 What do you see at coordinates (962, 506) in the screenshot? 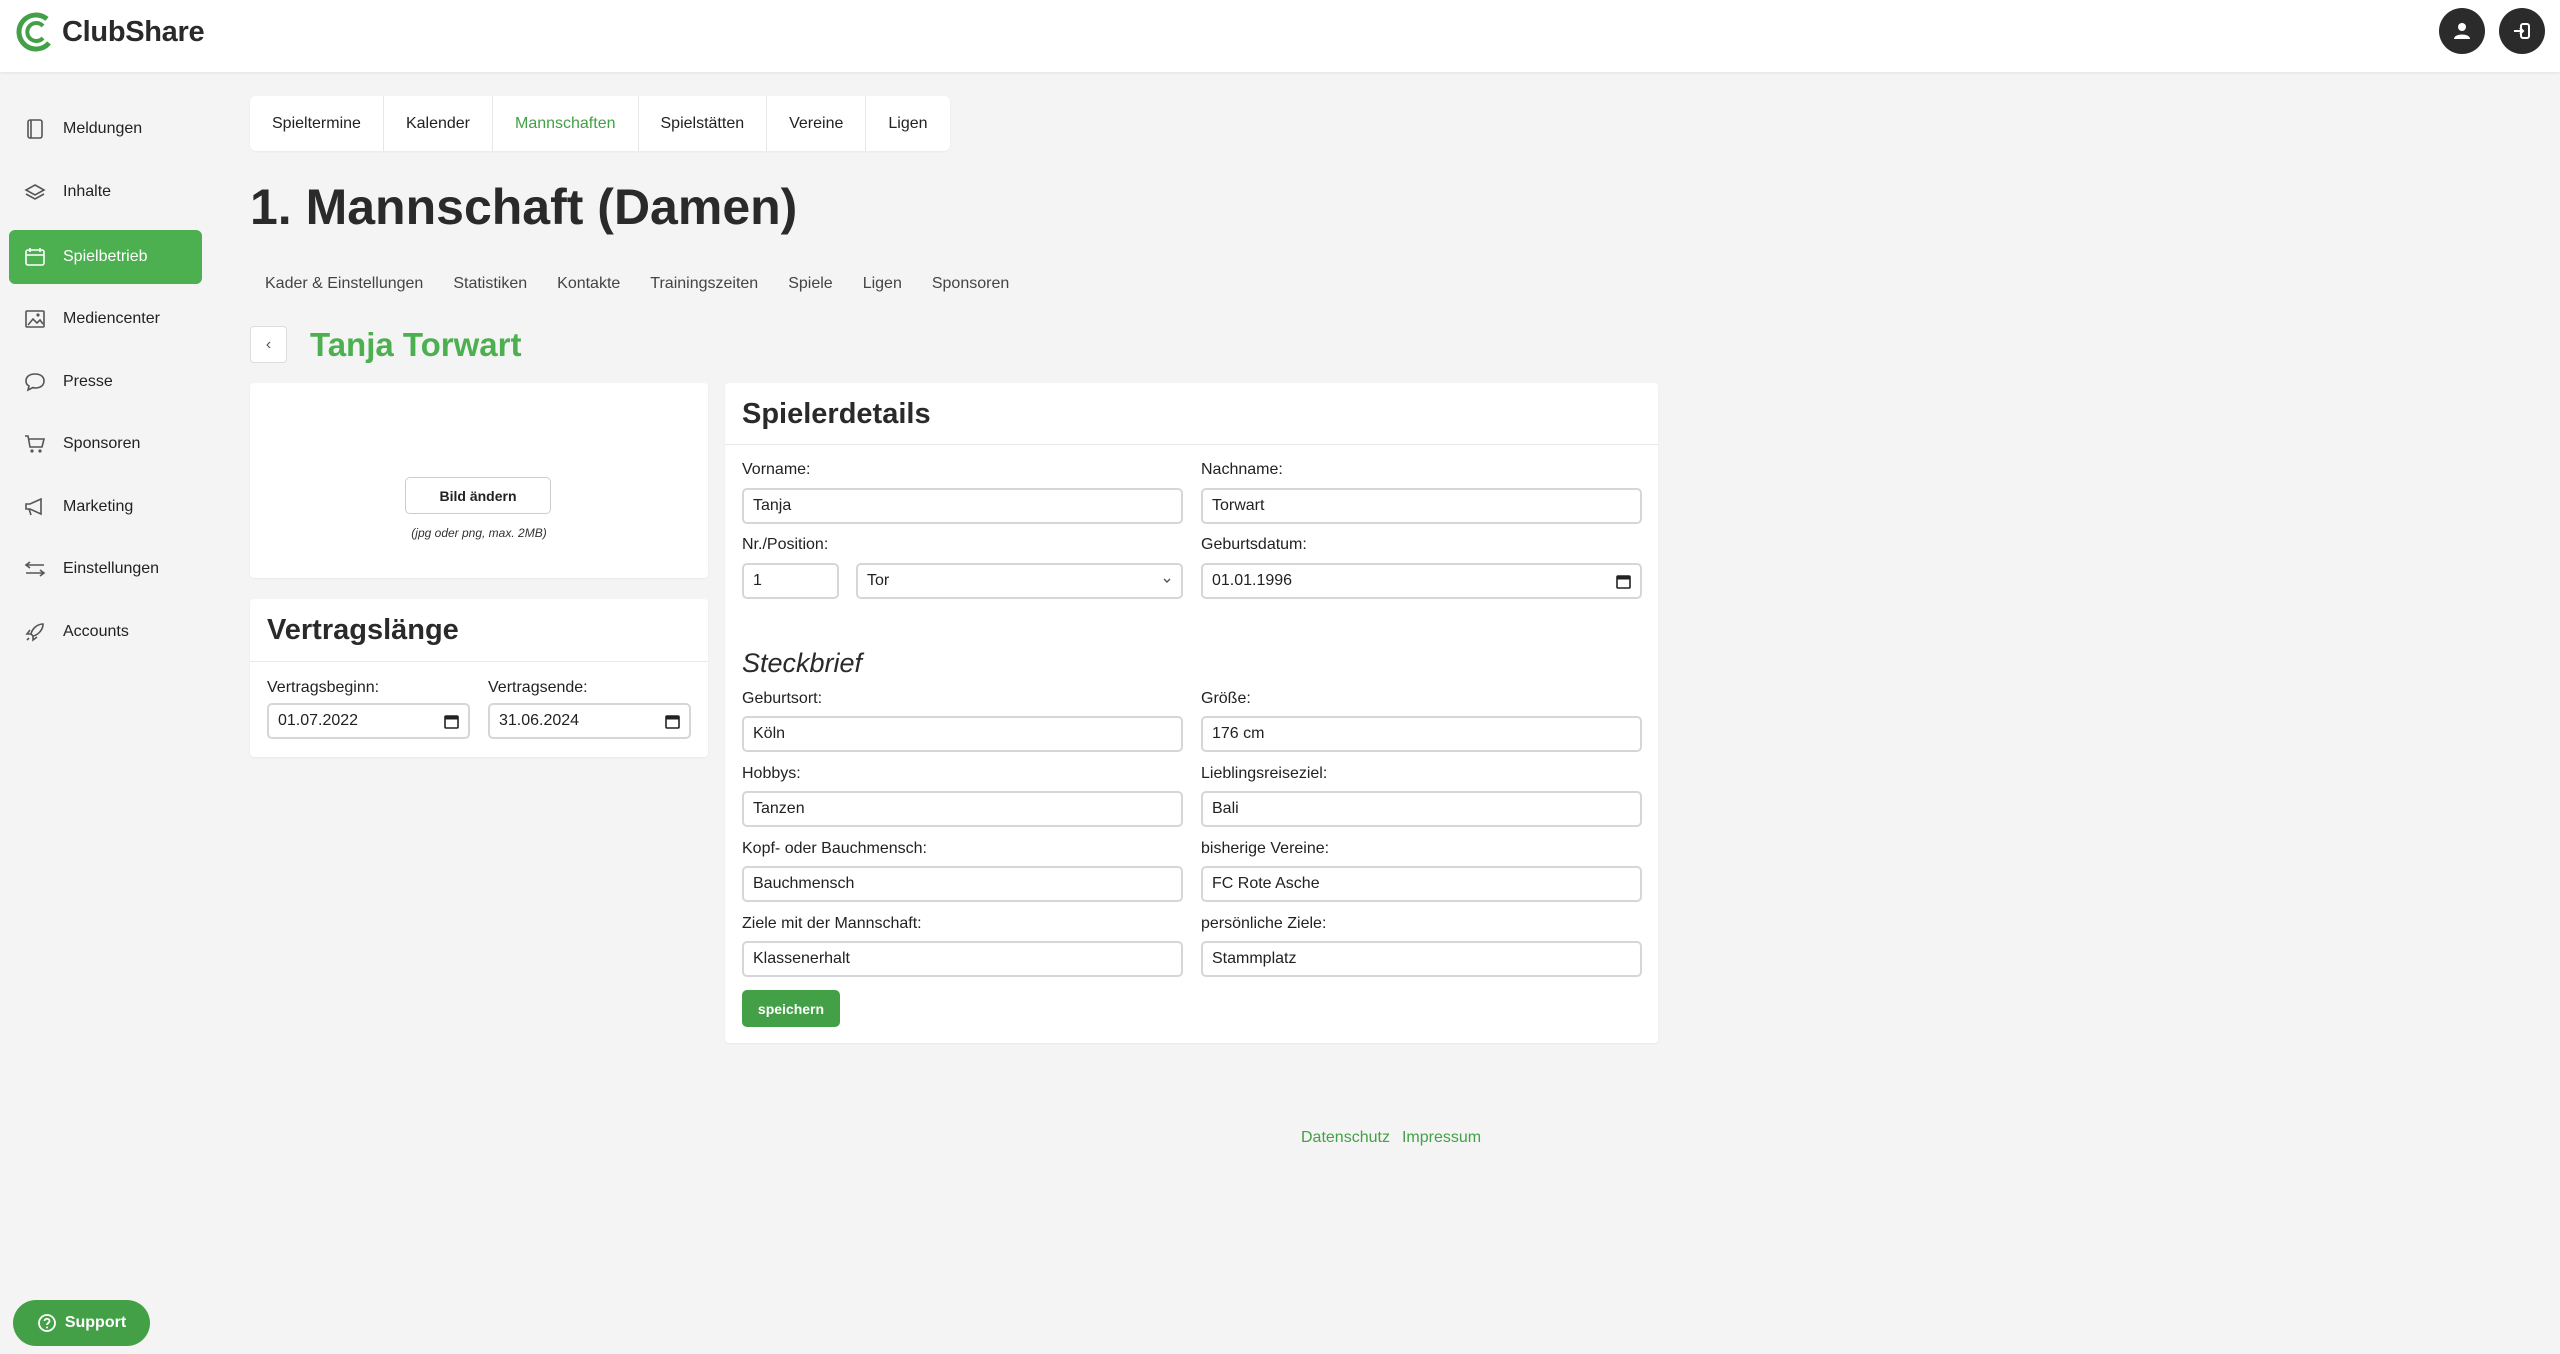
I see `vorname-field: Tanja` at bounding box center [962, 506].